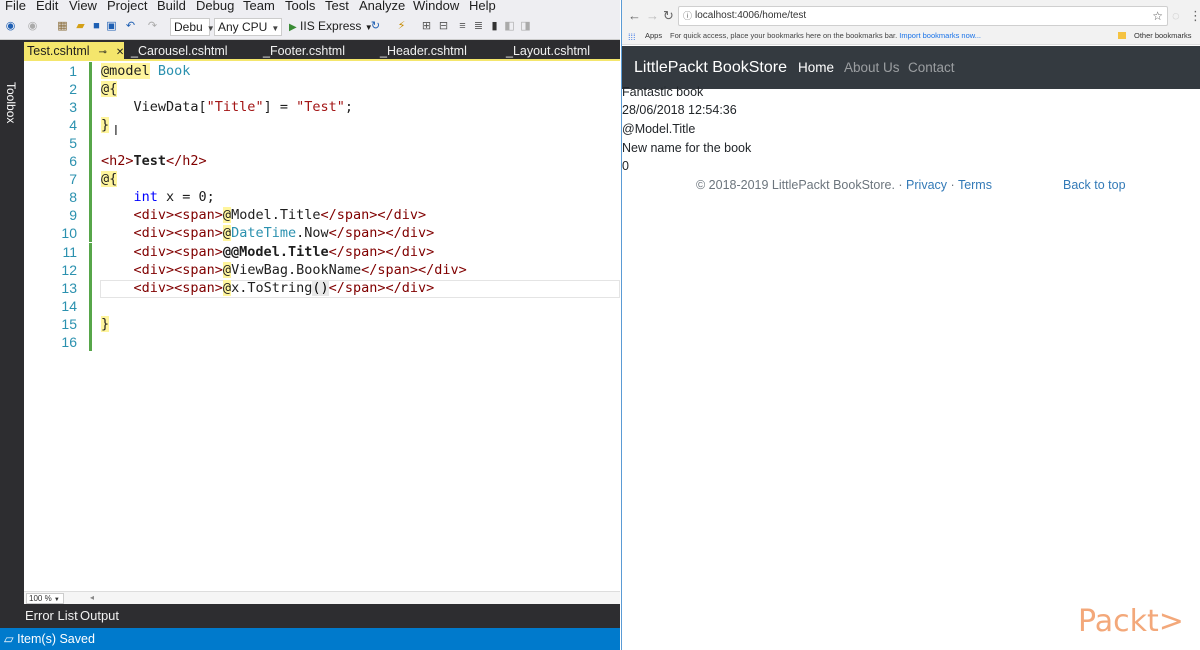 The image size is (1200, 650). I want to click on code-line: 10 <div><span>@DateTime.Now</span></div>, so click(322, 233).